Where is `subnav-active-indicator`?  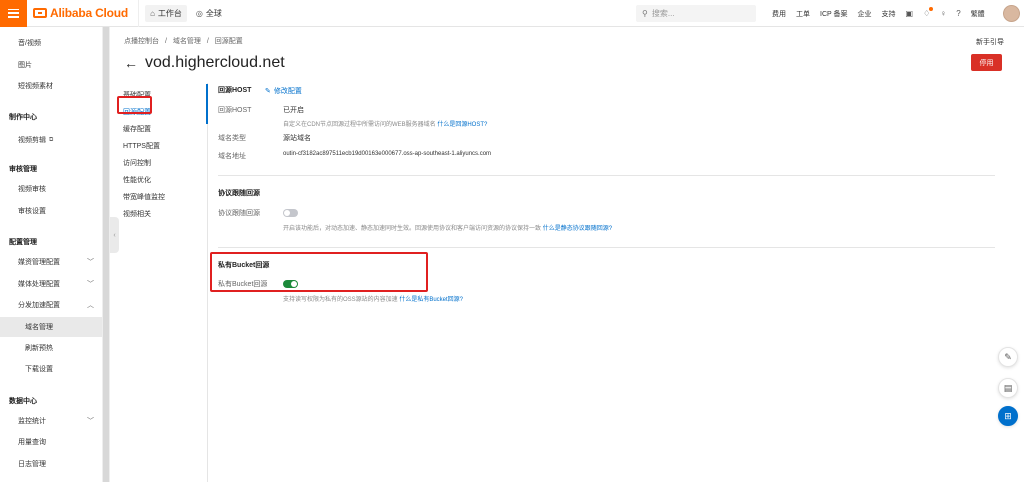 subnav-active-indicator is located at coordinates (207, 104).